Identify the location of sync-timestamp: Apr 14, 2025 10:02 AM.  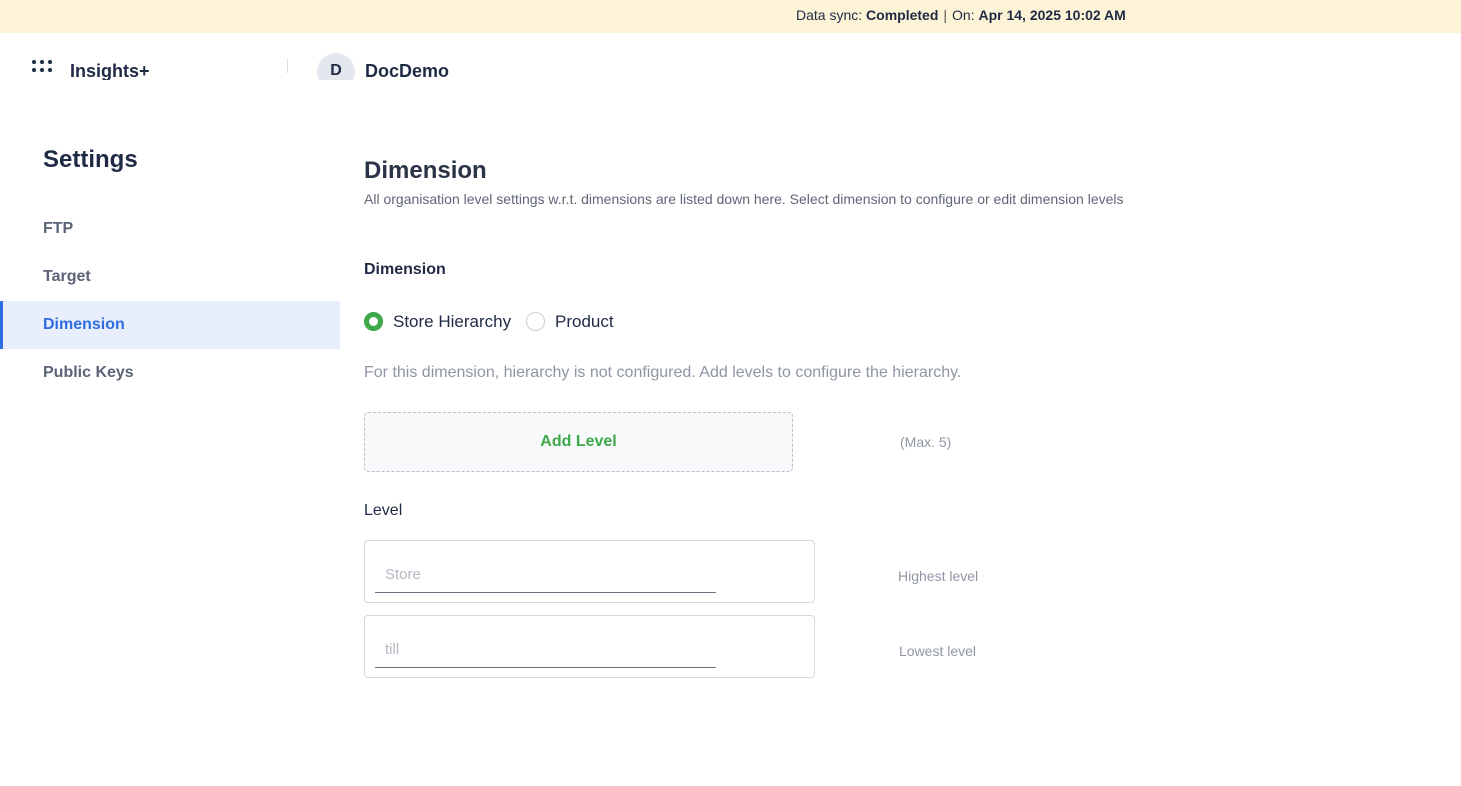
(1052, 15).